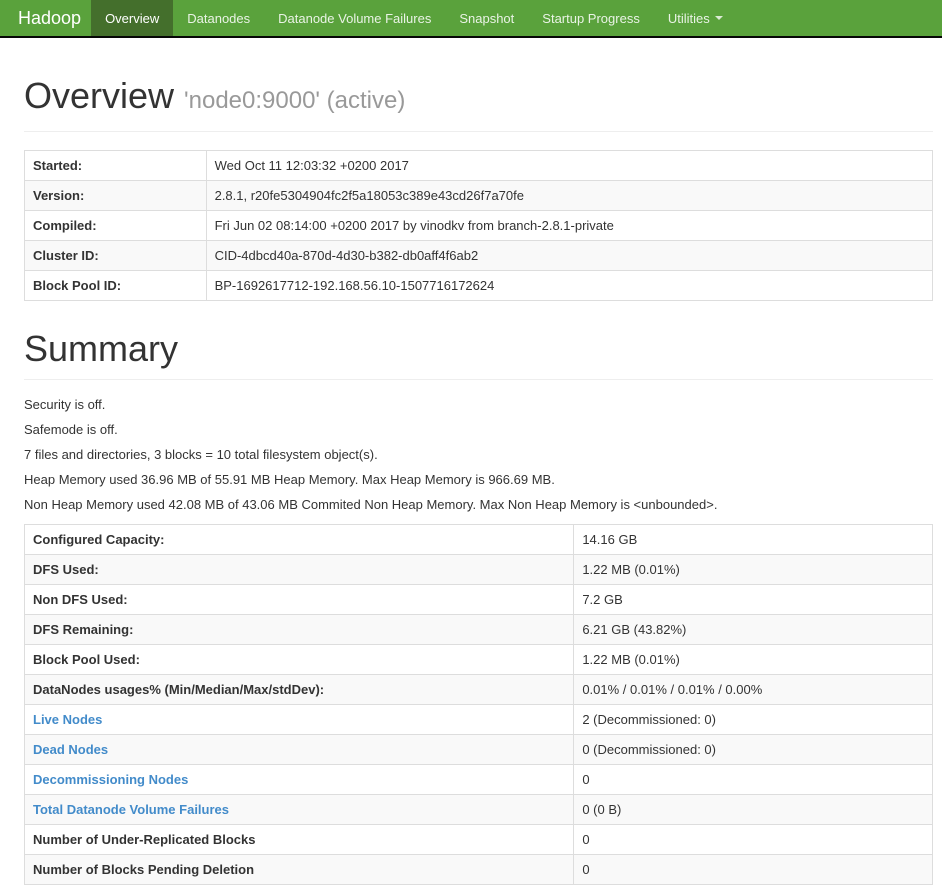  I want to click on row-label: Compiled:, so click(65, 225).